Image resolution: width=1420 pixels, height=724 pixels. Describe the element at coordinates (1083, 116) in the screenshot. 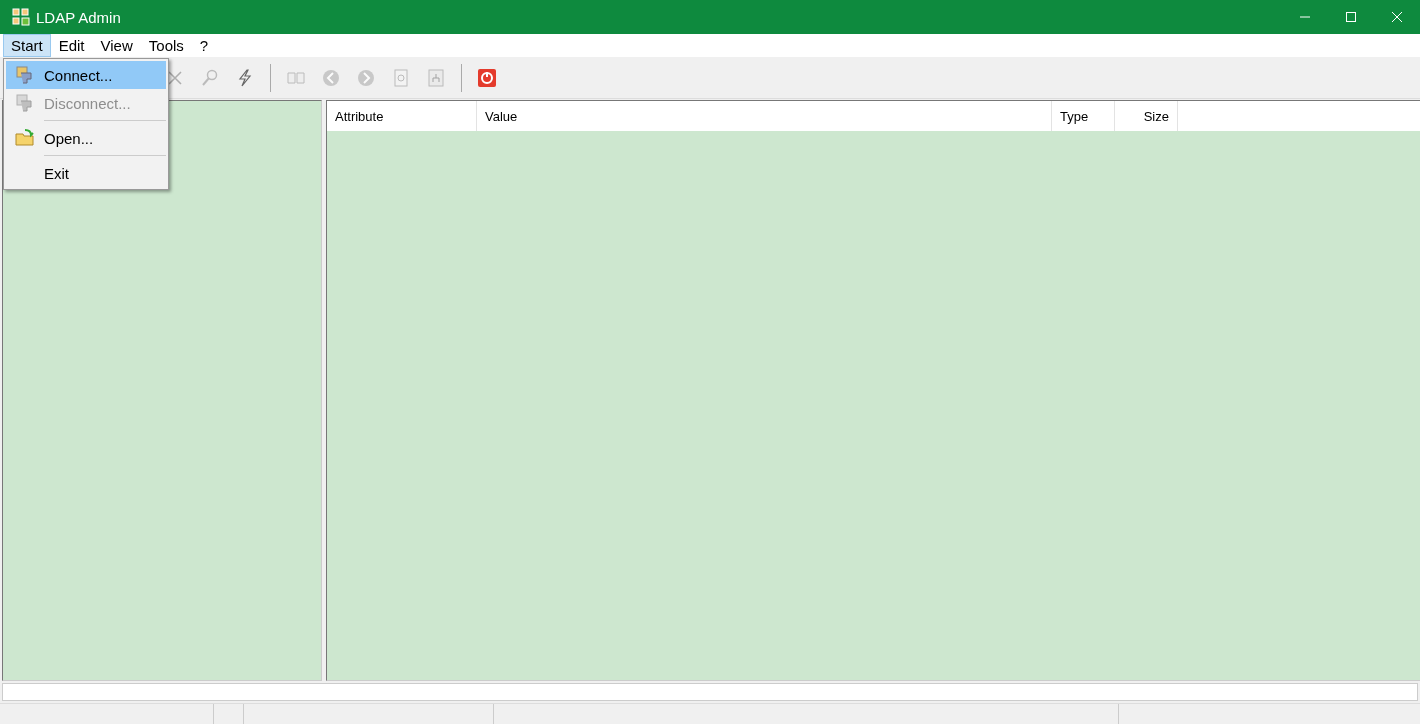

I see `column-header: Type` at that location.